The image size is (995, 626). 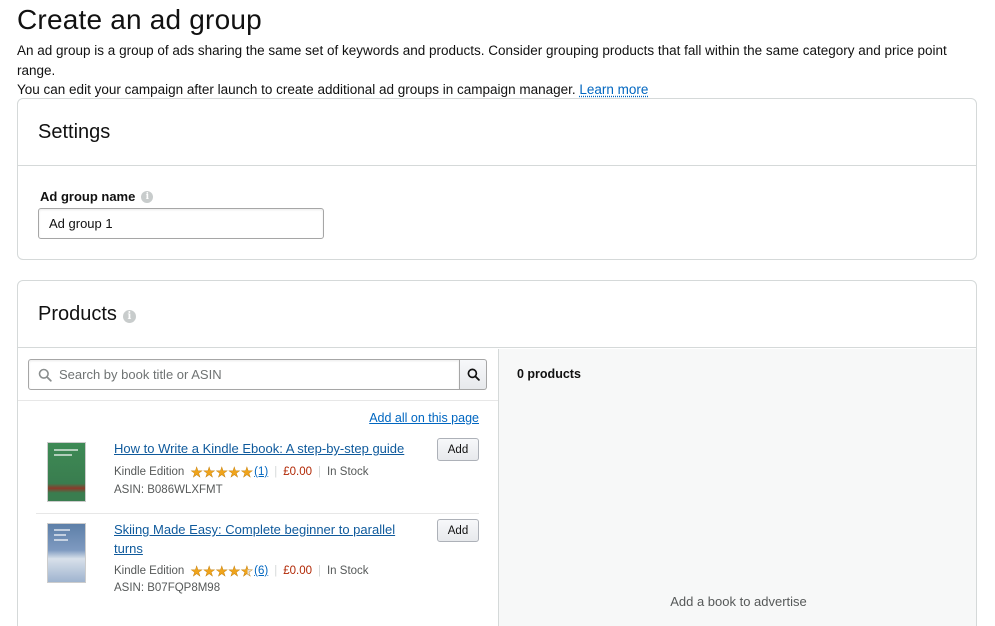 I want to click on settings-title: Settings, so click(x=74, y=131).